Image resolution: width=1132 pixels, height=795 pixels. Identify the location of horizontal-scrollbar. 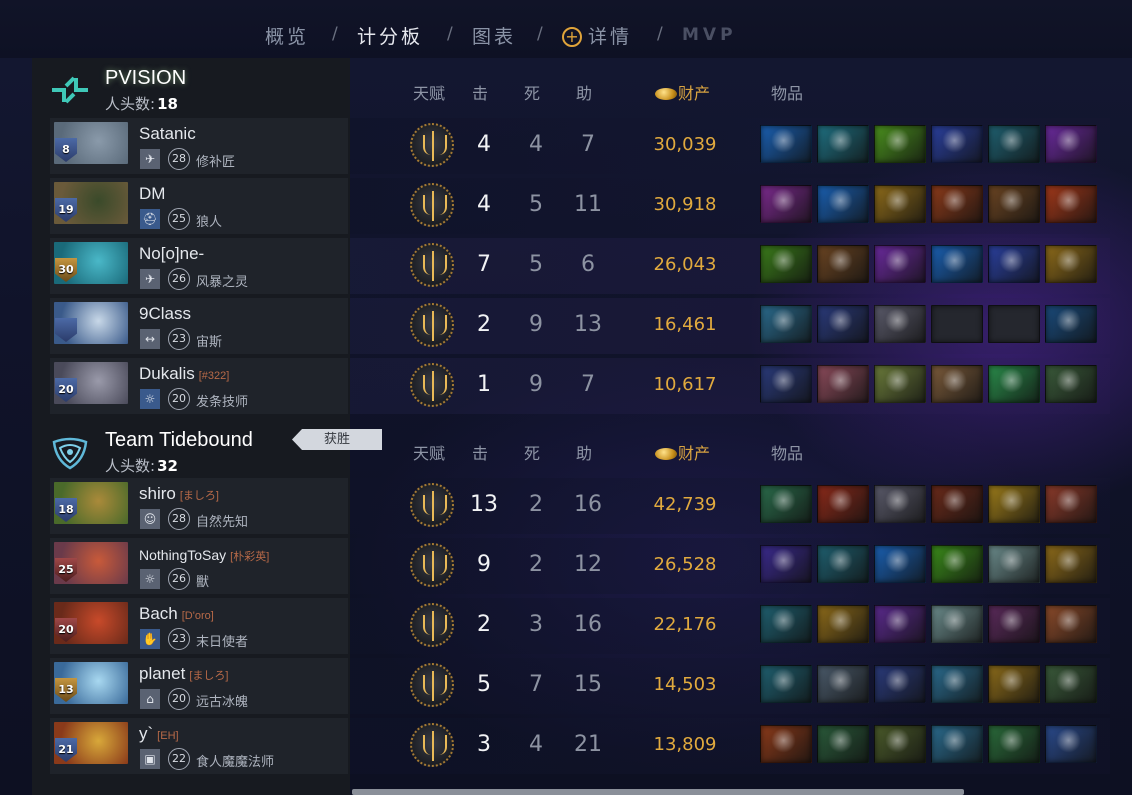
(658, 792).